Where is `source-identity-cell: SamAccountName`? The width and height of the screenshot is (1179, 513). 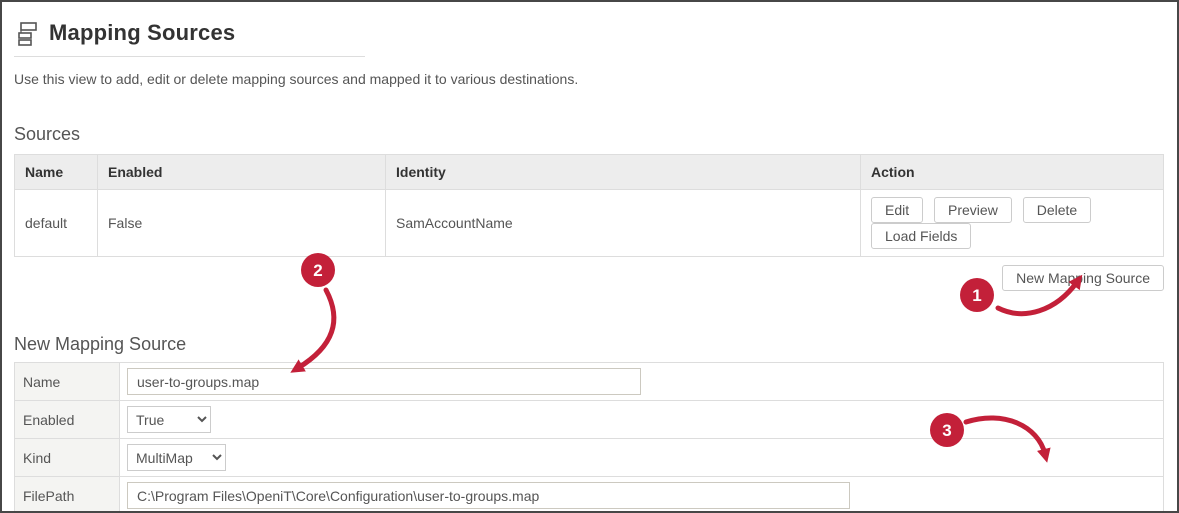 source-identity-cell: SamAccountName is located at coordinates (623, 223).